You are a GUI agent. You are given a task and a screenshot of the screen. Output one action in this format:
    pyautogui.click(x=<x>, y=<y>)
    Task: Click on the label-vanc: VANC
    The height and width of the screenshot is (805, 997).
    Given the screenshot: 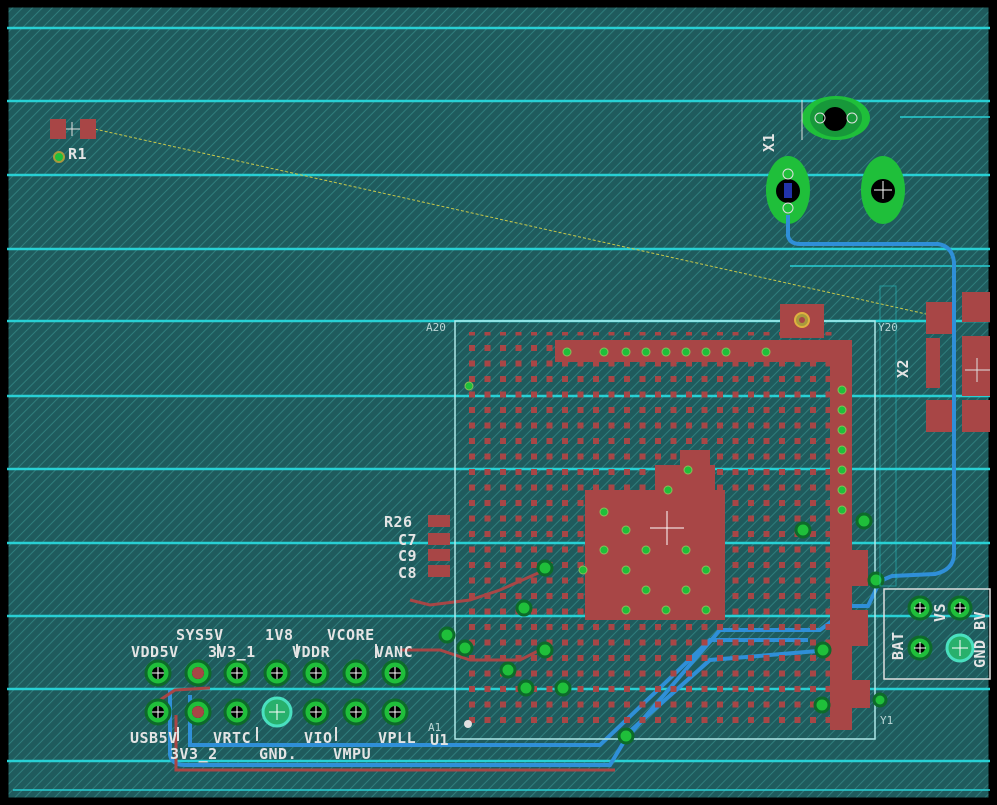 What is the action you would take?
    pyautogui.click(x=394, y=652)
    